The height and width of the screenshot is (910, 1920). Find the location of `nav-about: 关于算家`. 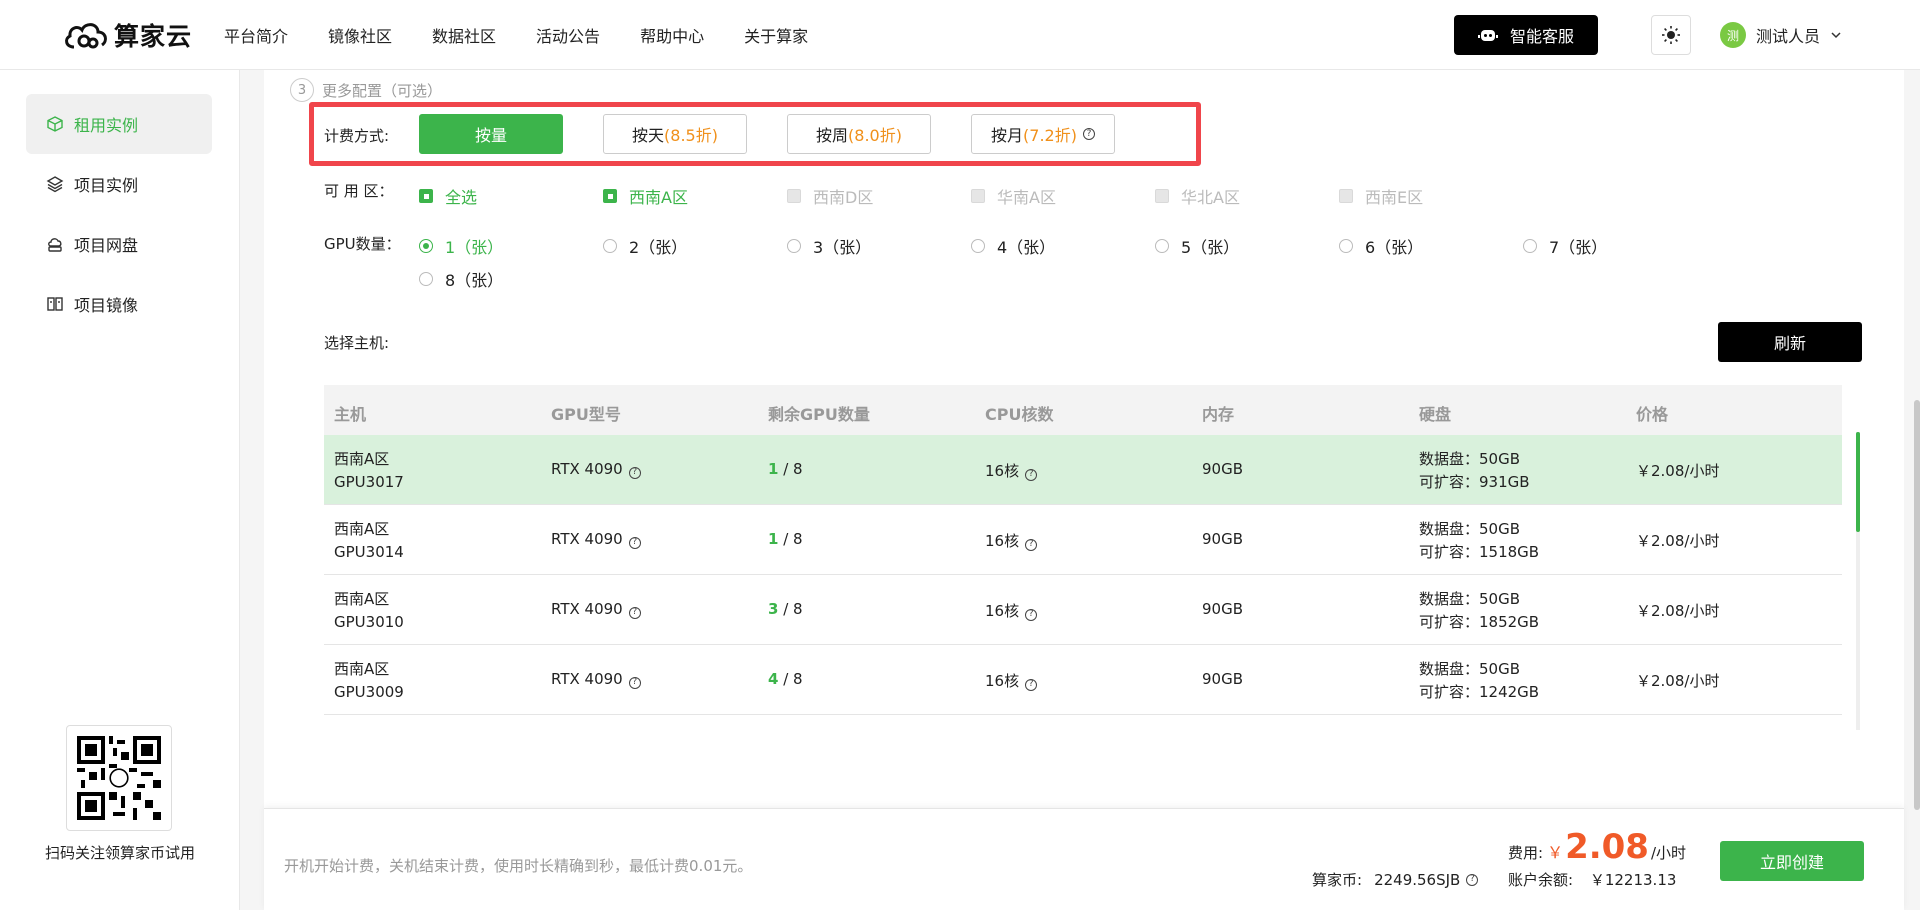

nav-about: 关于算家 is located at coordinates (776, 35).